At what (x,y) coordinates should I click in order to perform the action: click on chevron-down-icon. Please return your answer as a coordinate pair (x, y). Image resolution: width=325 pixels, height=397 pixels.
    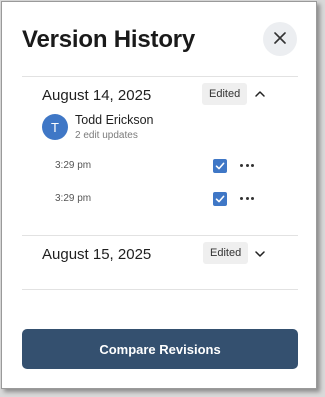
    Looking at the image, I should click on (260, 254).